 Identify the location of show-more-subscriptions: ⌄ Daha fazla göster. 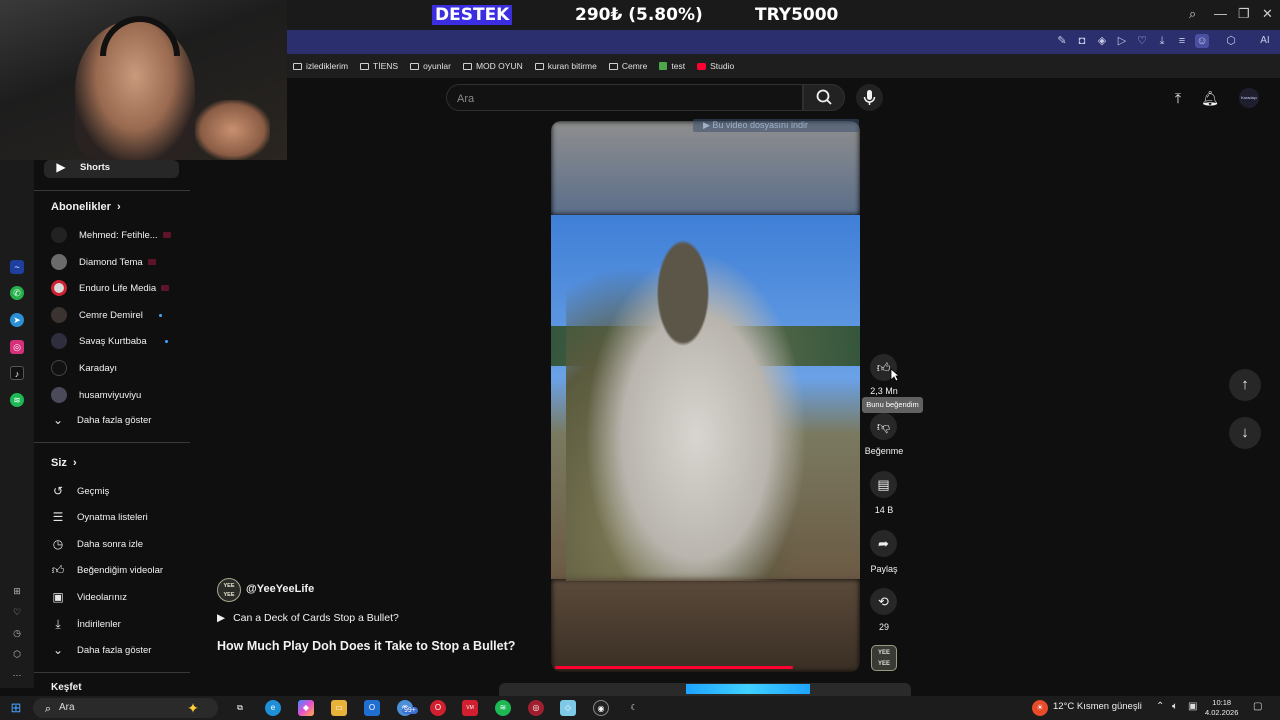
(101, 420).